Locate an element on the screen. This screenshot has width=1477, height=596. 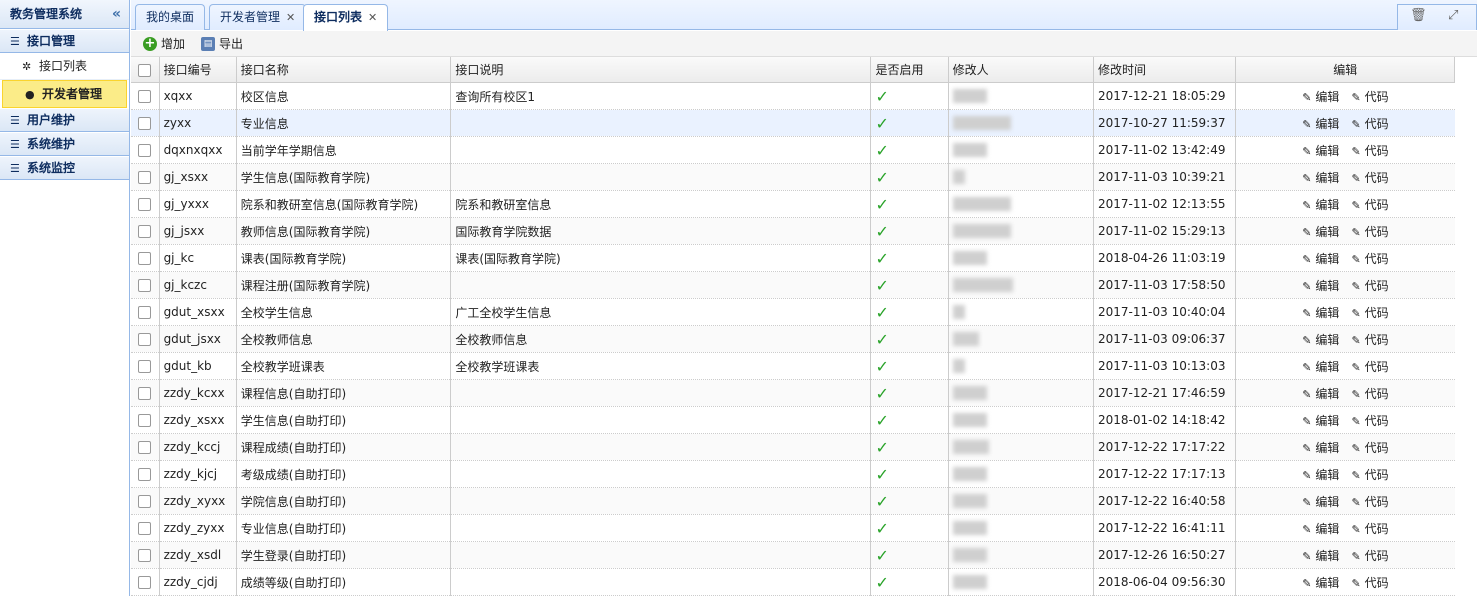
column-header: 接口说明 is located at coordinates (661, 70).